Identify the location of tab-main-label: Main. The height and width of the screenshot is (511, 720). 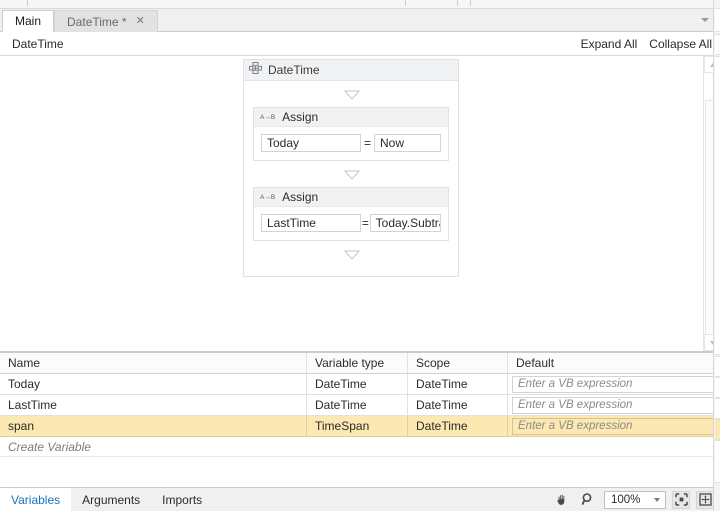
(28, 21).